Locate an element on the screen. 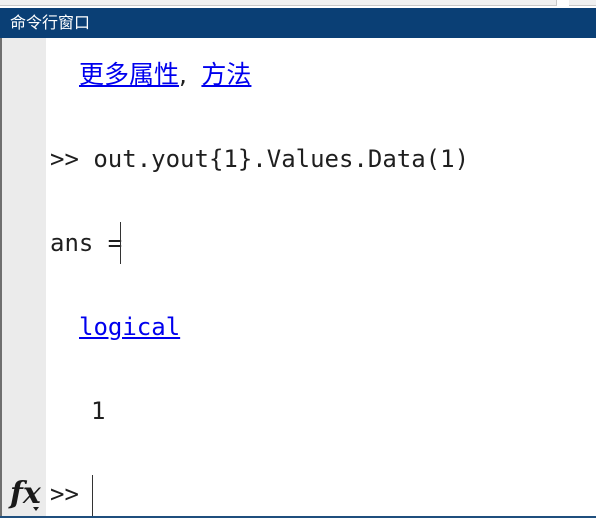 This screenshot has height=525, width=596. methods-link: 方法 is located at coordinates (226, 74).